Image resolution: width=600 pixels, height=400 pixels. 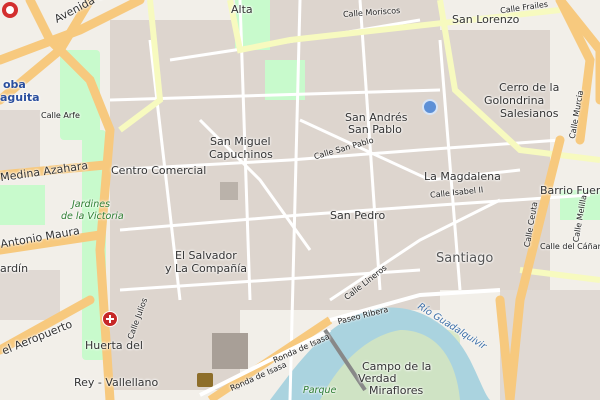 What do you see at coordinates (206, 268) in the screenshot?
I see `label-y-la-compania: y La Compañía` at bounding box center [206, 268].